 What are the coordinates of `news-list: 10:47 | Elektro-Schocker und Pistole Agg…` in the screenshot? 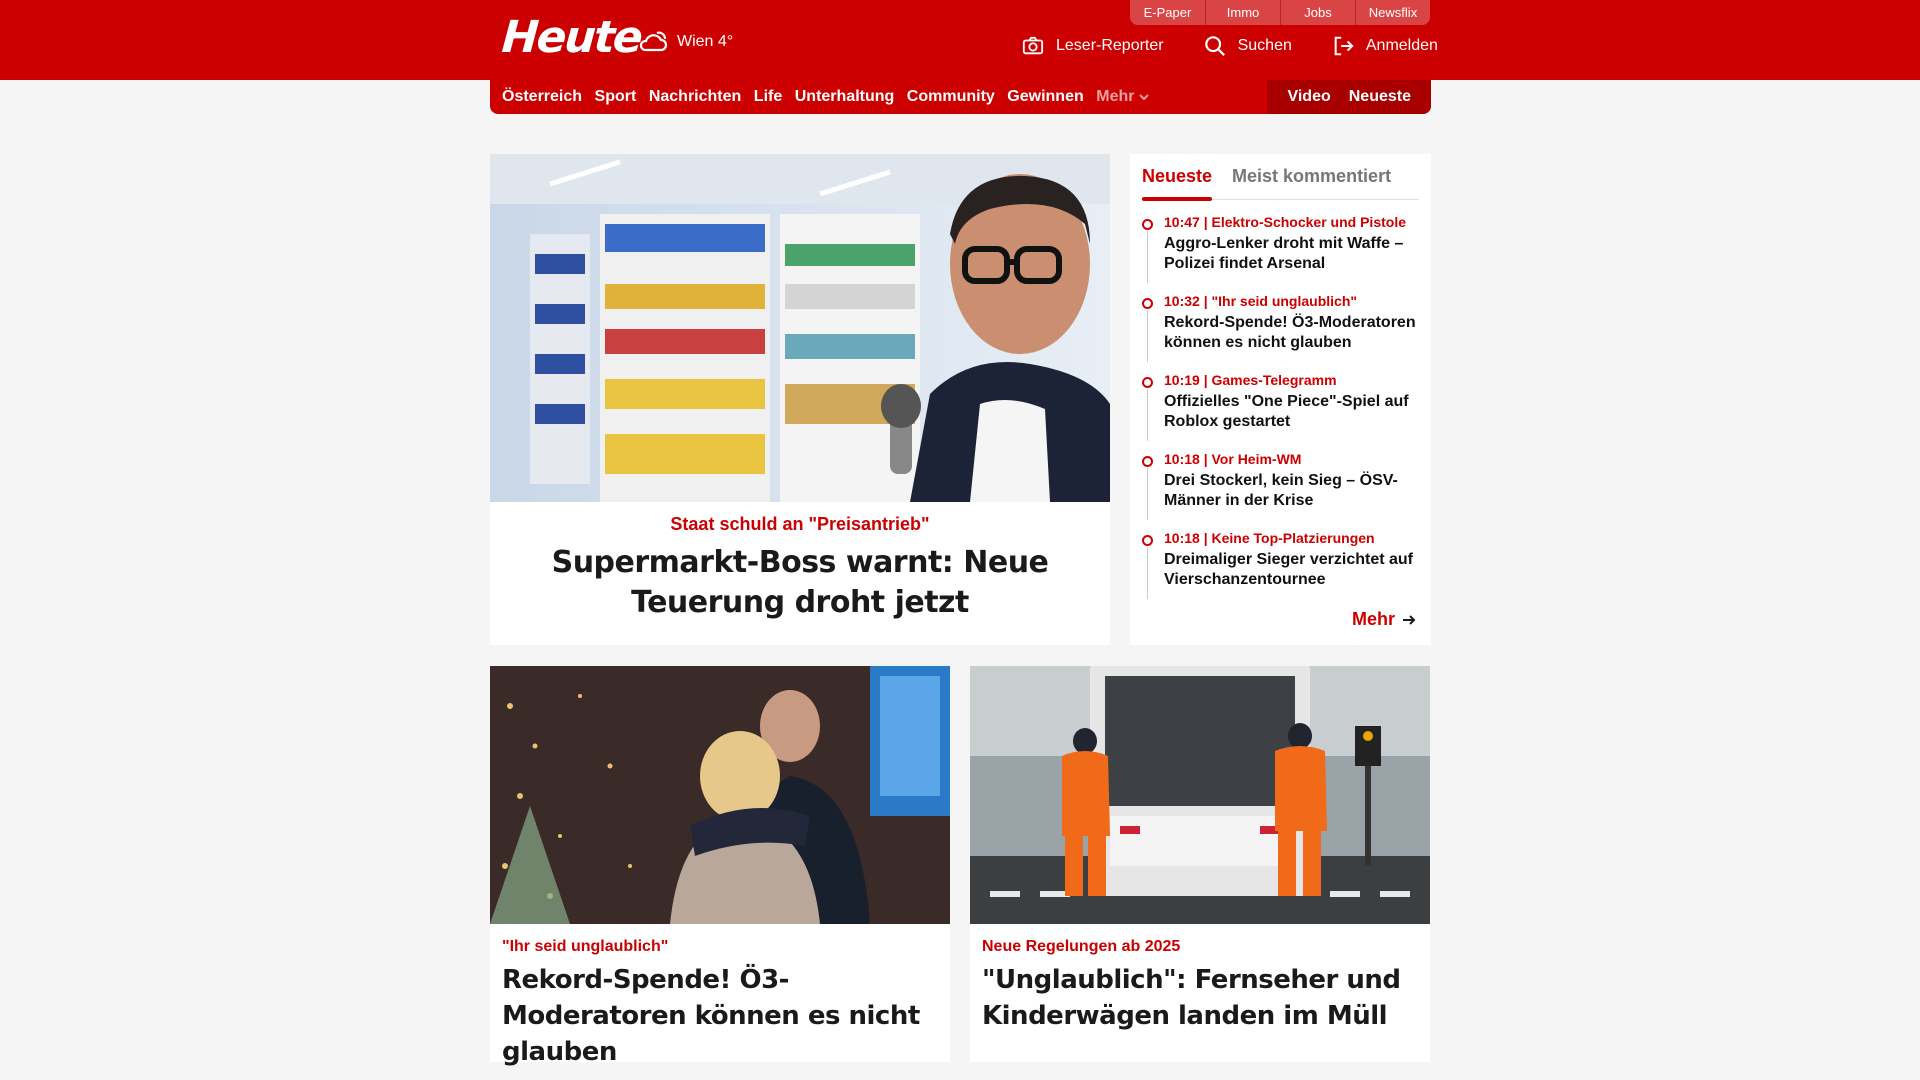 It's located at (1280, 406).